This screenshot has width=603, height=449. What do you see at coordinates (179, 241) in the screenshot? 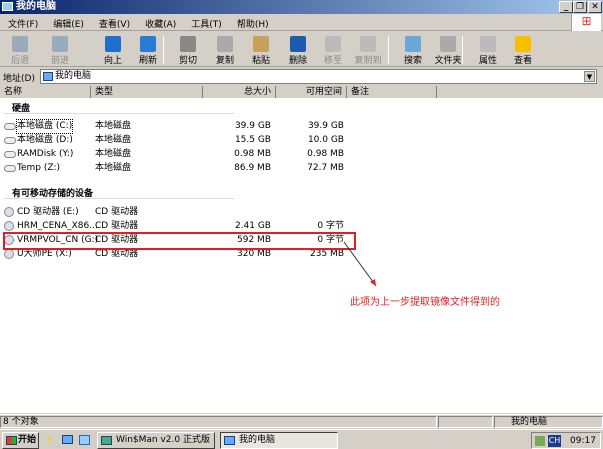
I see `highlight-box` at bounding box center [179, 241].